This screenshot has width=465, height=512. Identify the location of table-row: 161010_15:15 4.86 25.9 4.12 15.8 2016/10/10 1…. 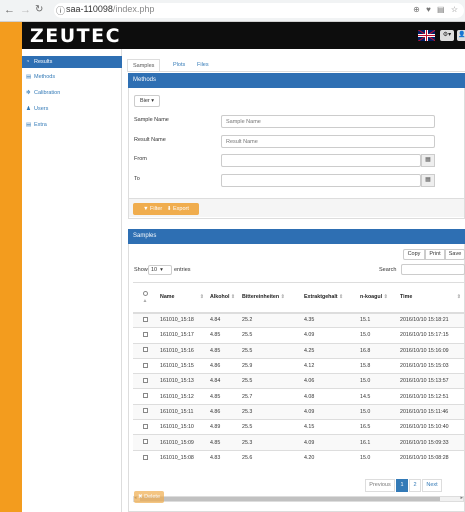
(298, 365).